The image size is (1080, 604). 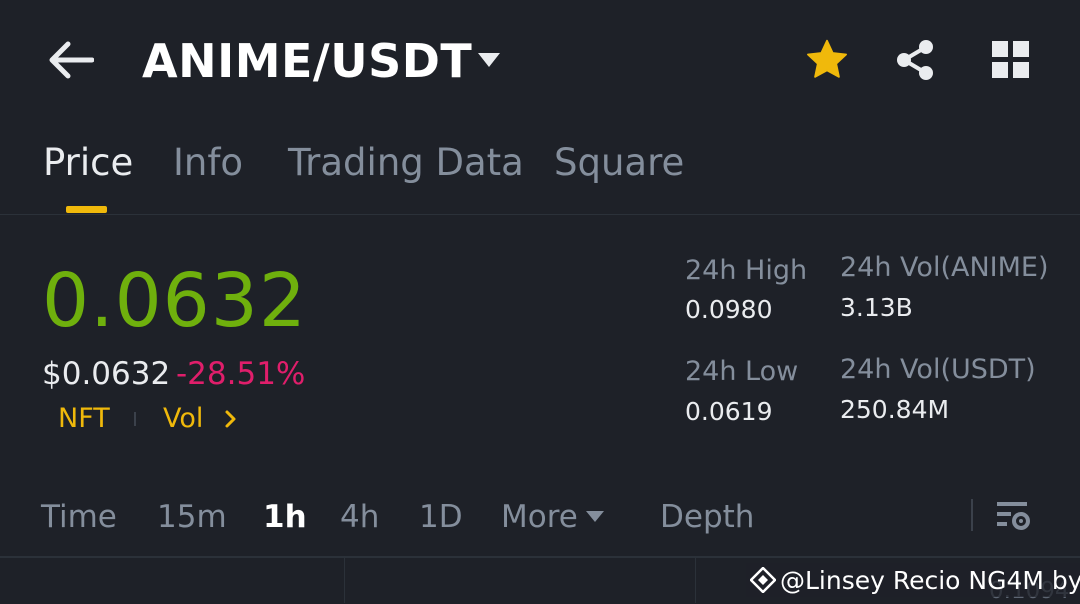 What do you see at coordinates (729, 309) in the screenshot?
I see `high-24h-value: 0.0980` at bounding box center [729, 309].